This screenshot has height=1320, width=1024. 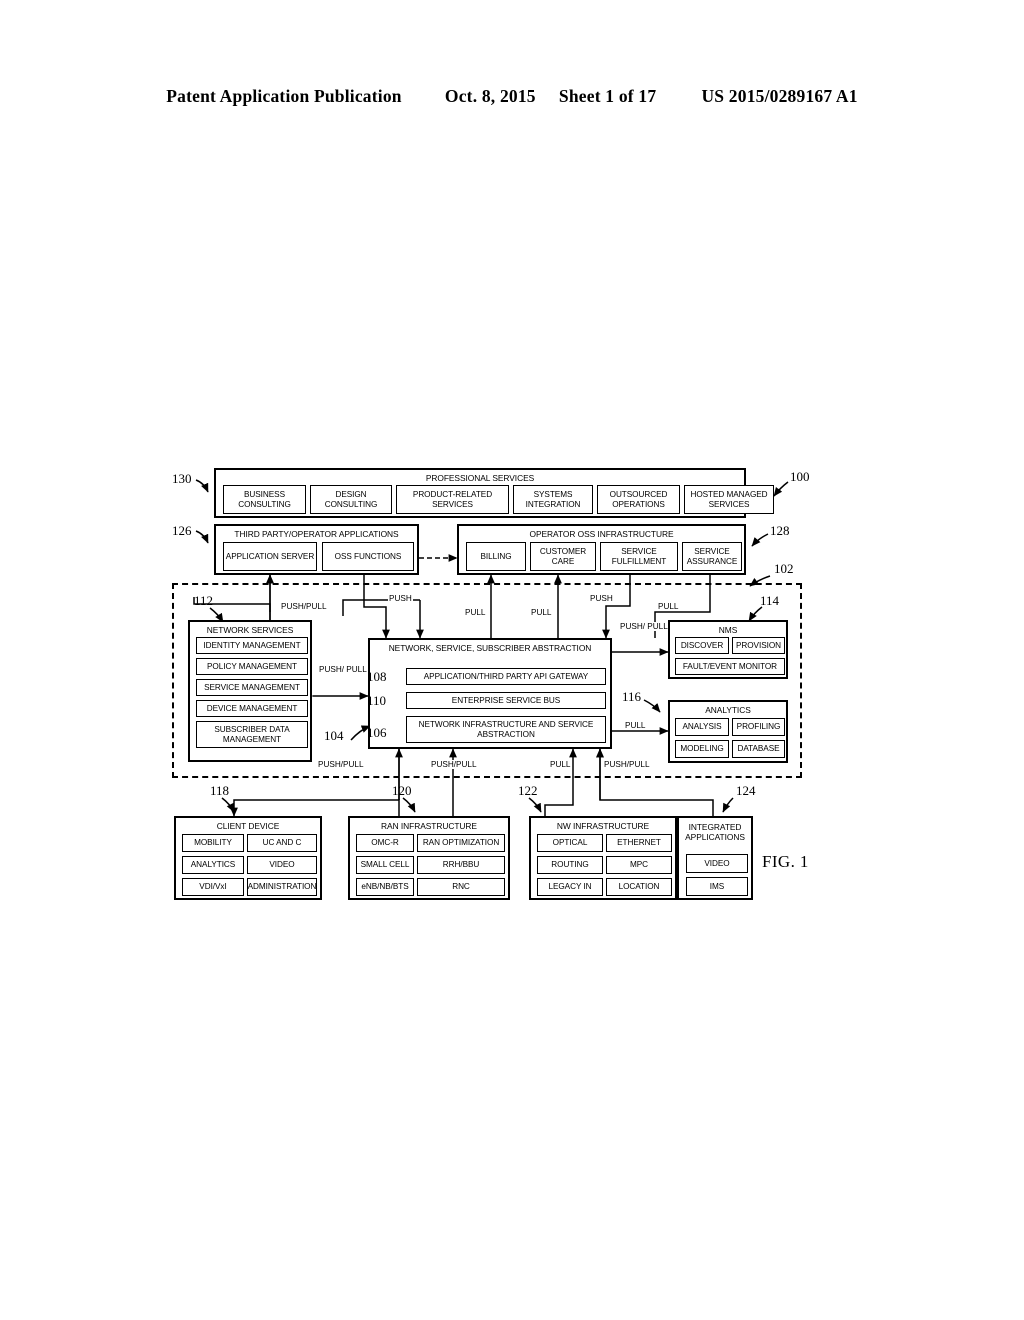 I want to click on analytics-item-profiling: PROFILING, so click(x=758, y=727).